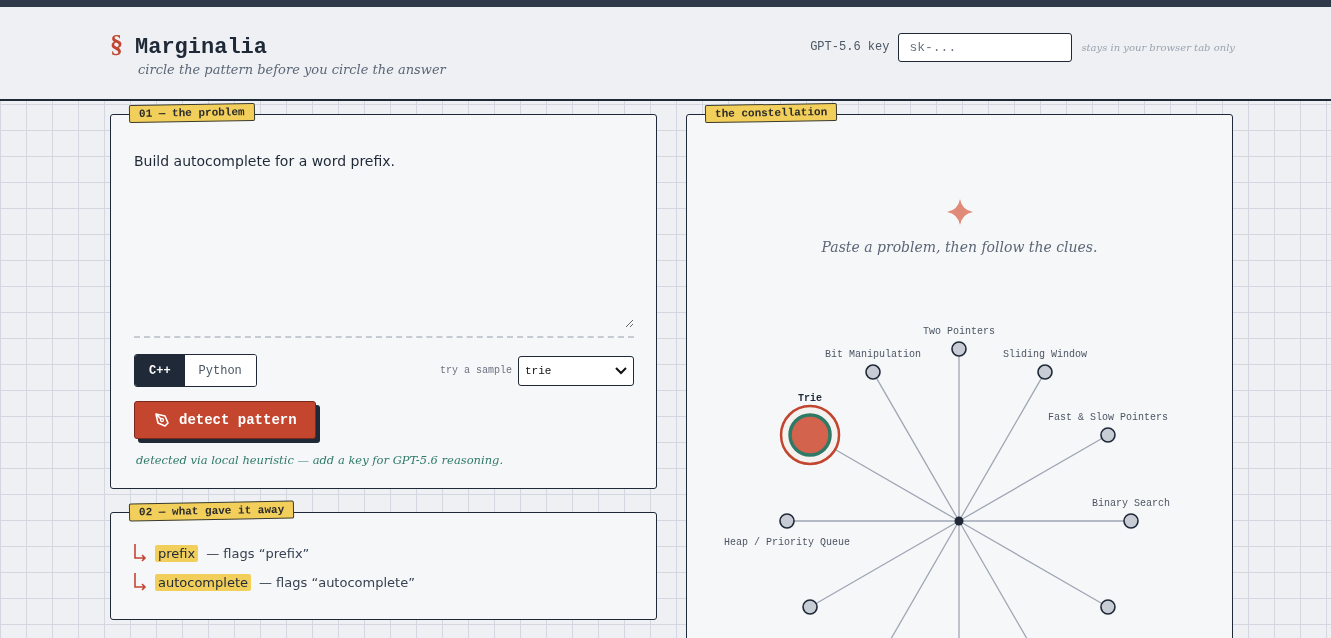 This screenshot has height=638, width=1331. Describe the element at coordinates (771, 113) in the screenshot. I see `panel-tag: the constellation` at that location.